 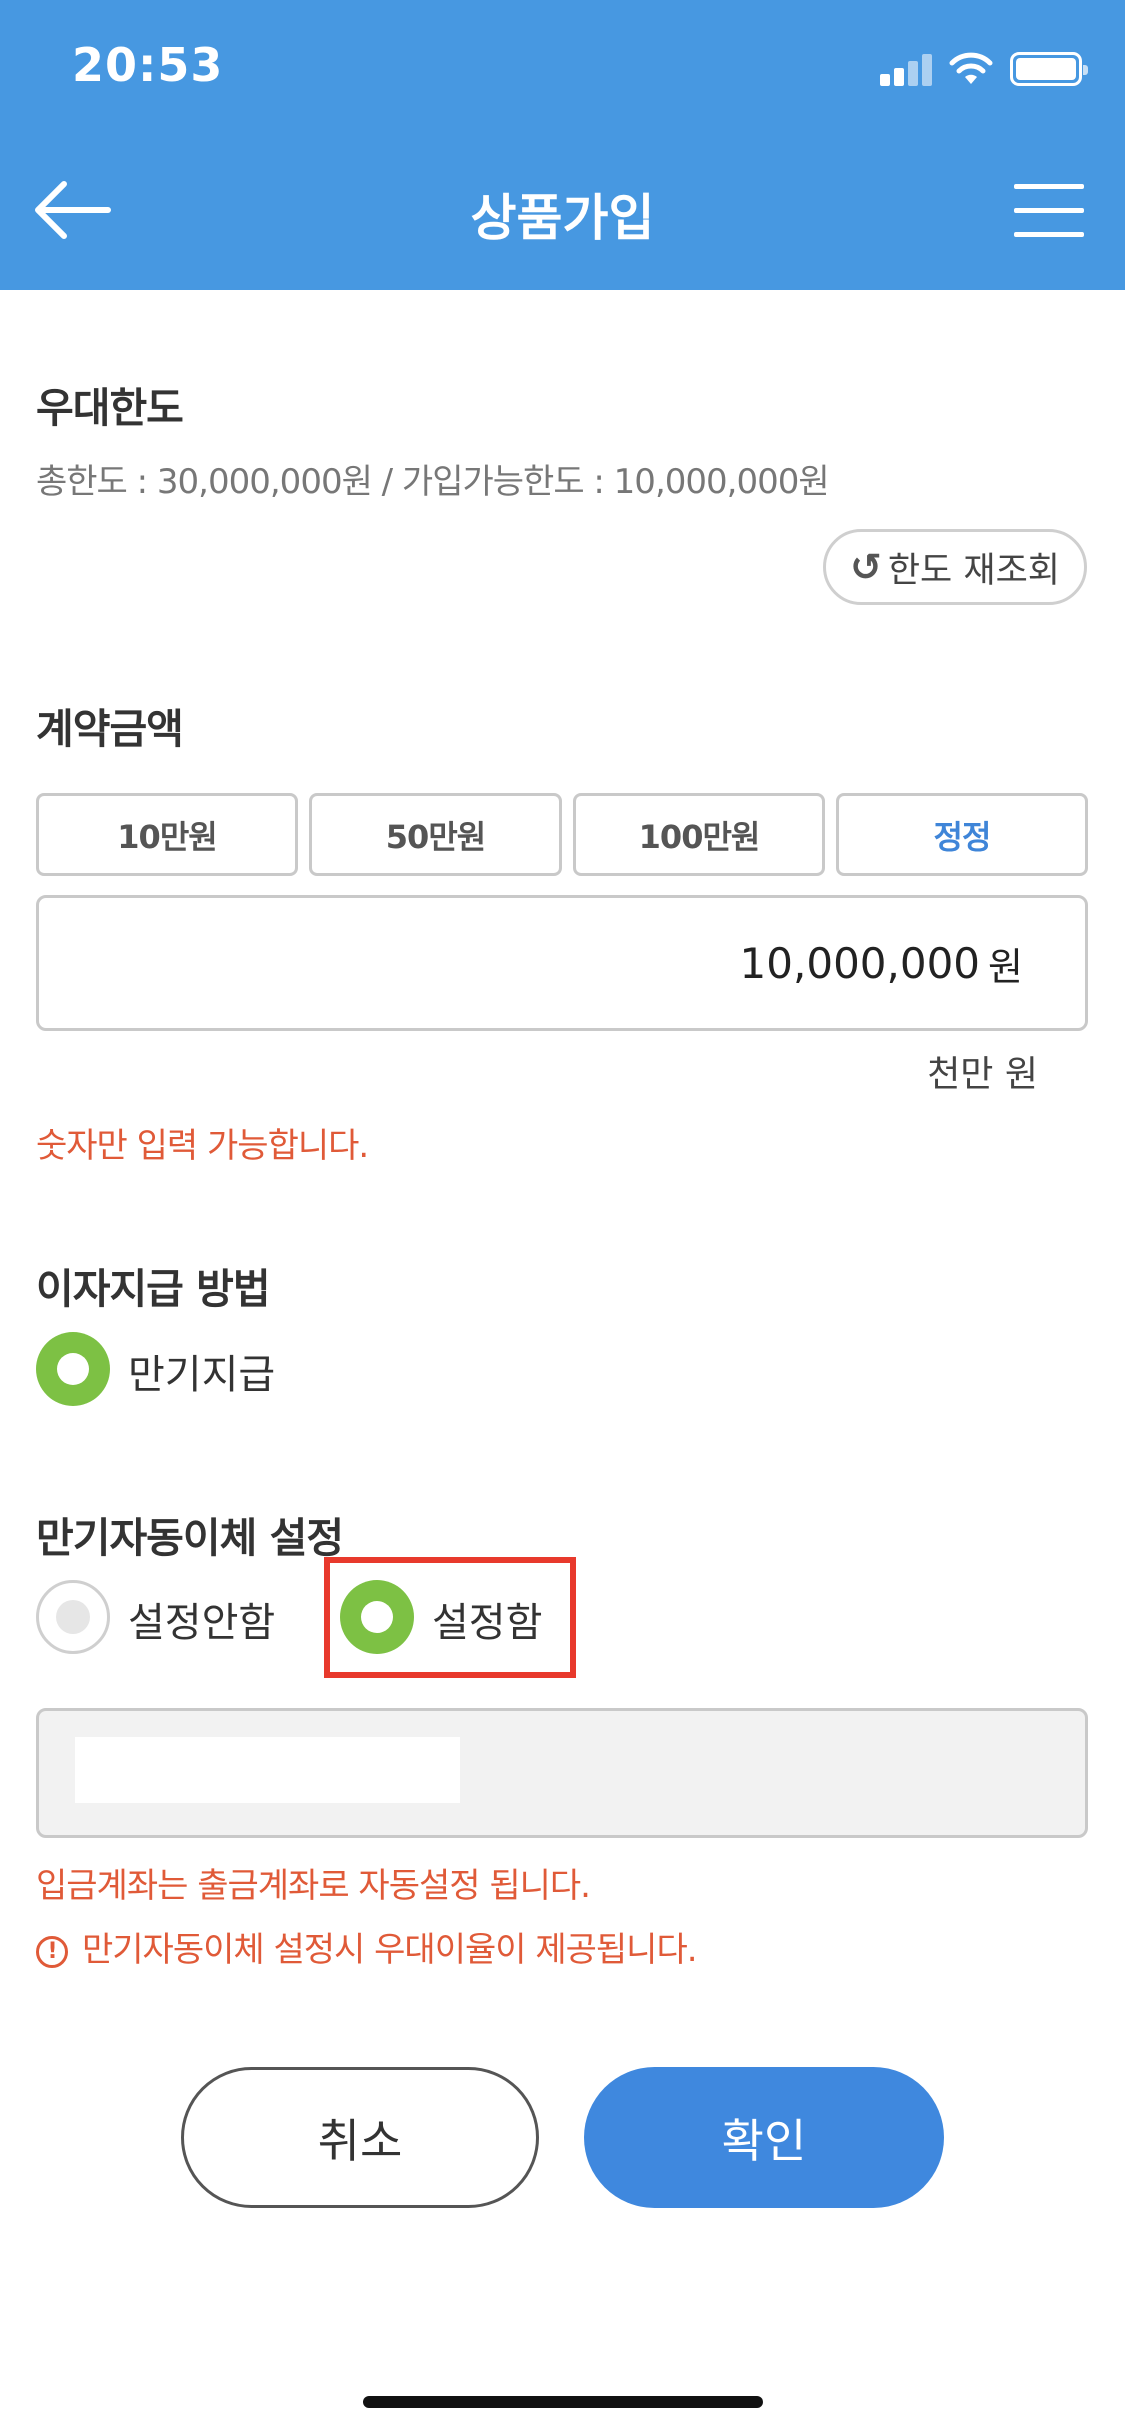 What do you see at coordinates (450, 1617) in the screenshot?
I see `selection-highlight-box` at bounding box center [450, 1617].